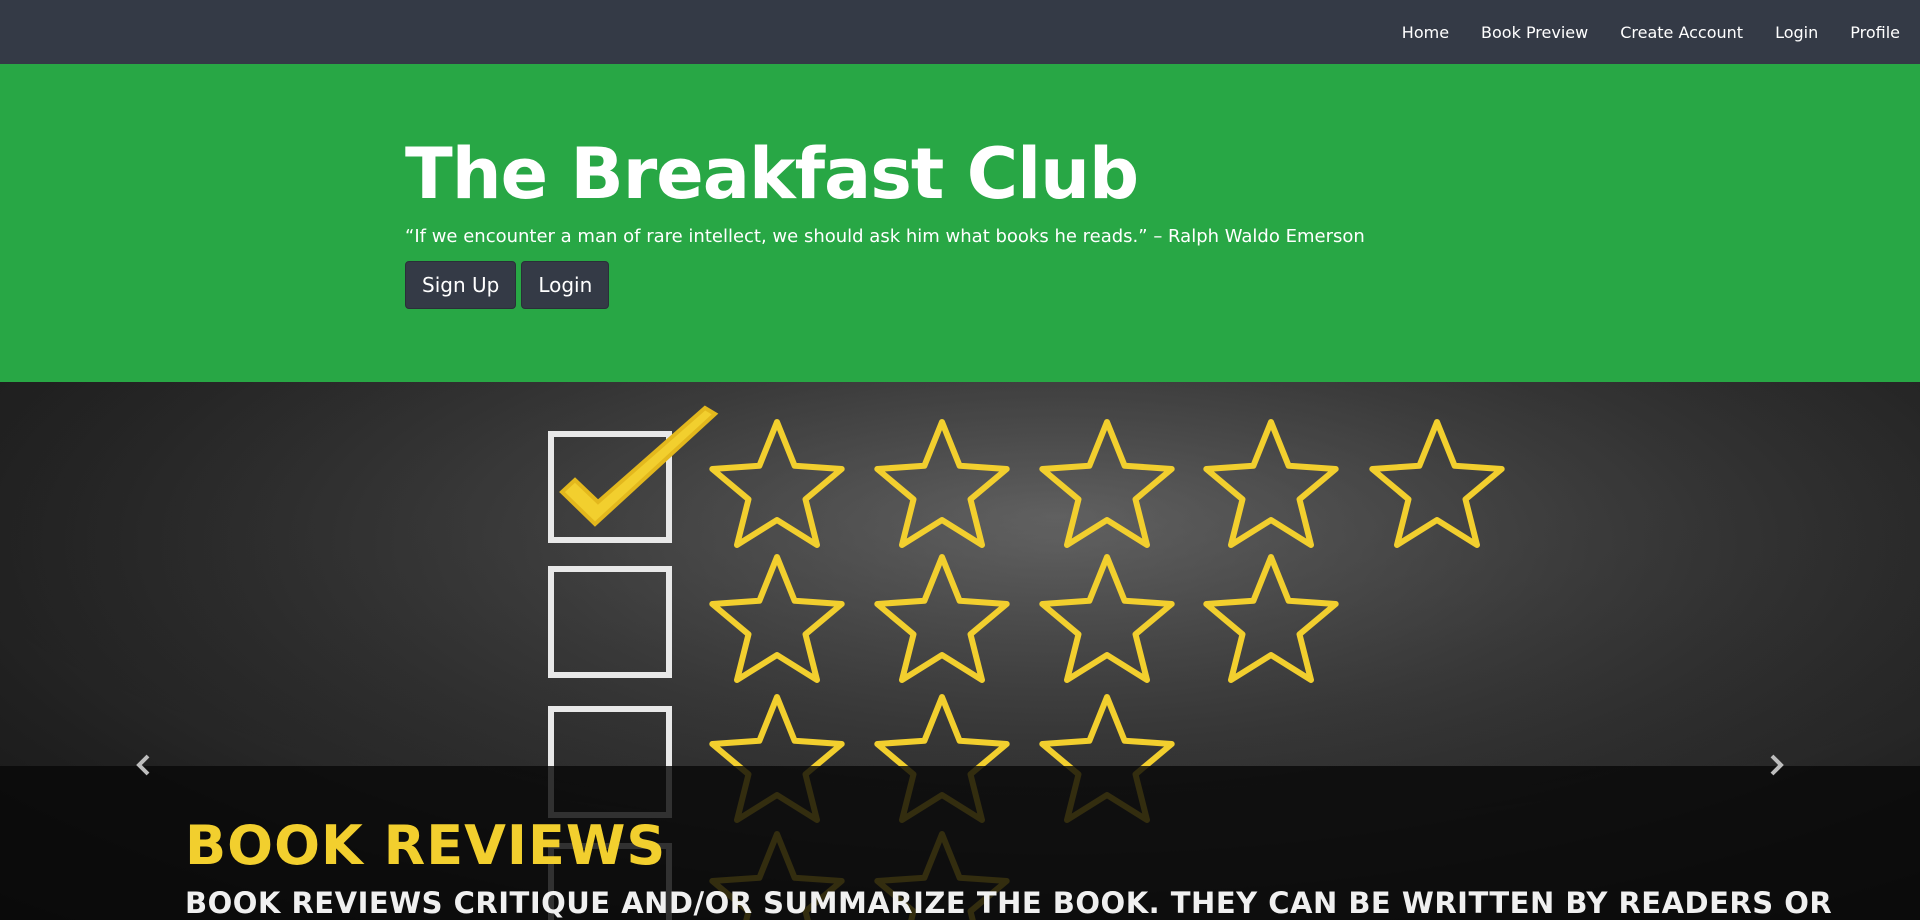 The height and width of the screenshot is (920, 1920). What do you see at coordinates (1534, 32) in the screenshot?
I see `nav-book-preview-link: Book Preview` at bounding box center [1534, 32].